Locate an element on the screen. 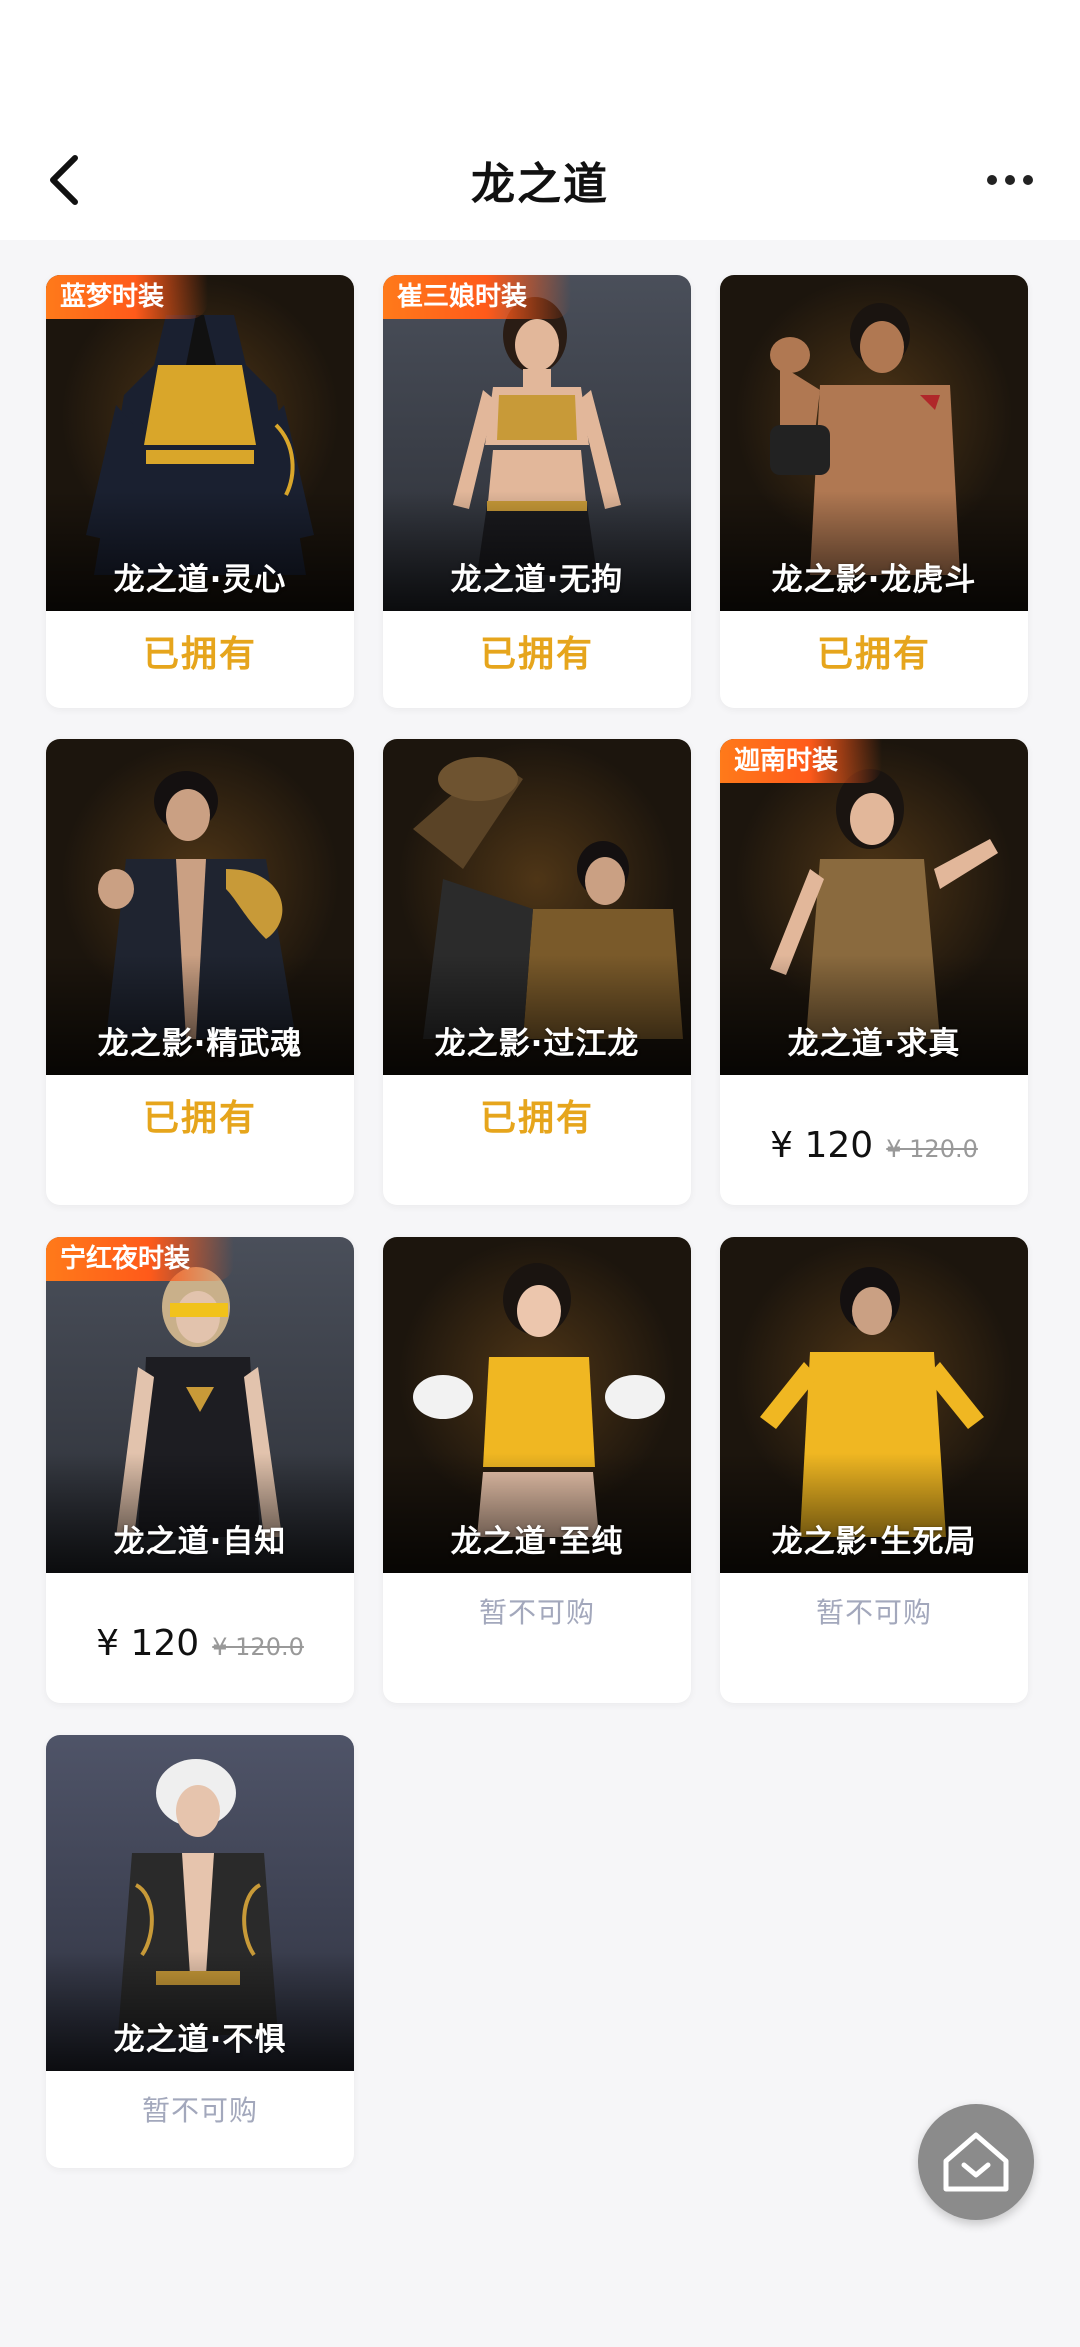 Image resolution: width=1080 pixels, height=2347 pixels. outfit-card: 龙之影·生死局 暂不可购 is located at coordinates (874, 1470).